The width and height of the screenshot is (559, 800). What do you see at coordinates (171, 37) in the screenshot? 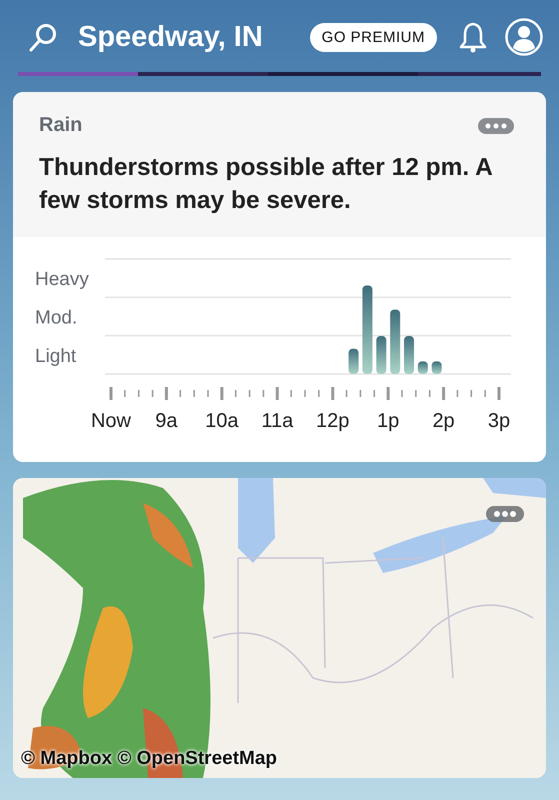
I see `location-title: Speedway, IN` at bounding box center [171, 37].